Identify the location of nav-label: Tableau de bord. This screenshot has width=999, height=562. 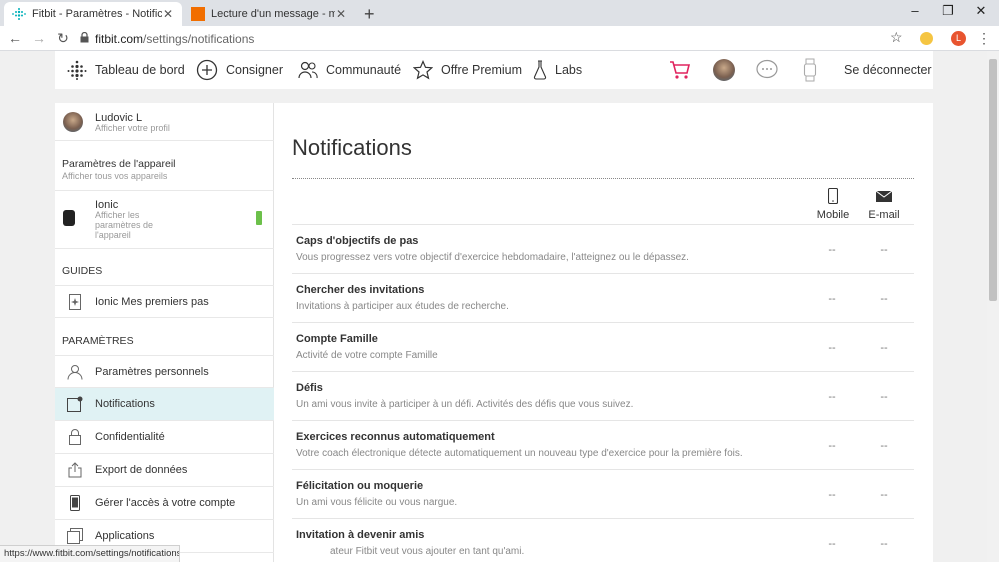
(140, 70).